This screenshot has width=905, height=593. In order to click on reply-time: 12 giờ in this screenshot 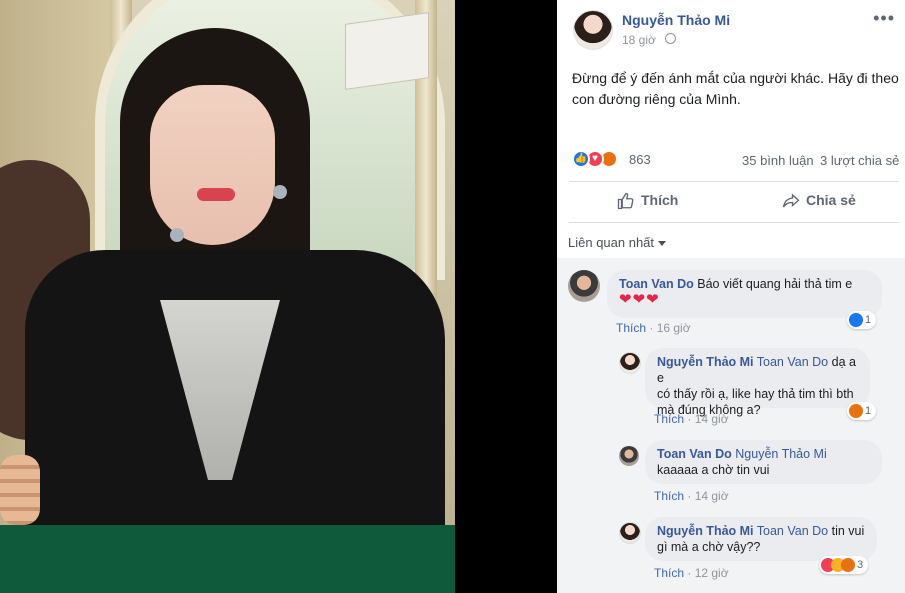, I will do `click(712, 573)`.